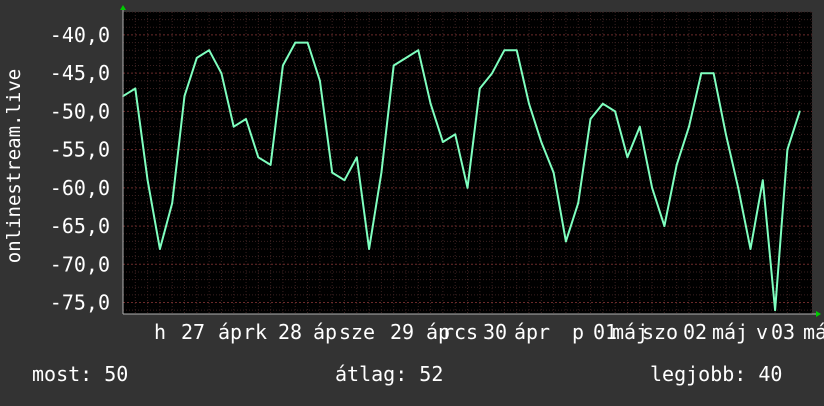 The width and height of the screenshot is (824, 406). Describe the element at coordinates (255, 332) in the screenshot. I see `x-tick-label: rk` at that location.